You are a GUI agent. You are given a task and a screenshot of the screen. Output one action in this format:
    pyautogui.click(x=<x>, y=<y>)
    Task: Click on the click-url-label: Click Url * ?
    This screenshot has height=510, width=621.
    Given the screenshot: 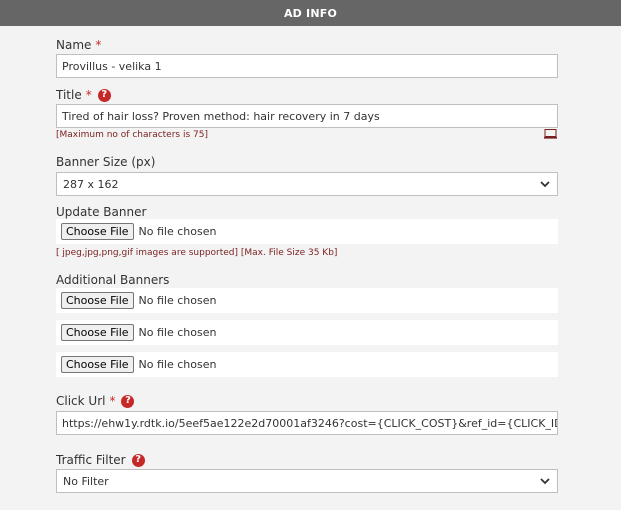 What is the action you would take?
    pyautogui.click(x=95, y=401)
    